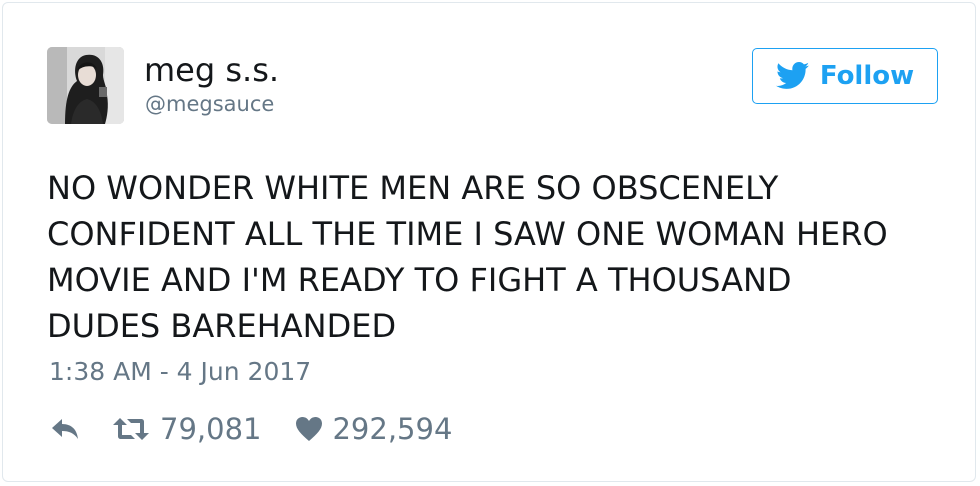 The height and width of the screenshot is (486, 980). I want to click on like-button: 292,594, so click(373, 429).